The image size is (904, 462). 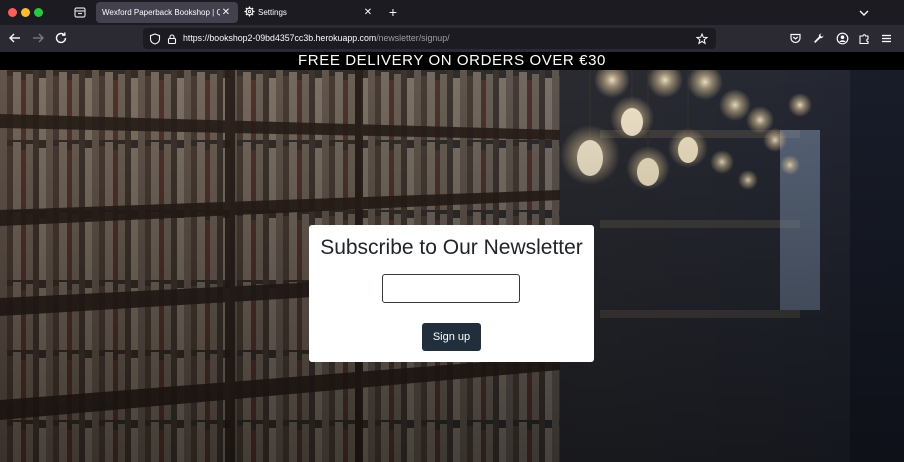 I want to click on wrench-icon, so click(x=818, y=38).